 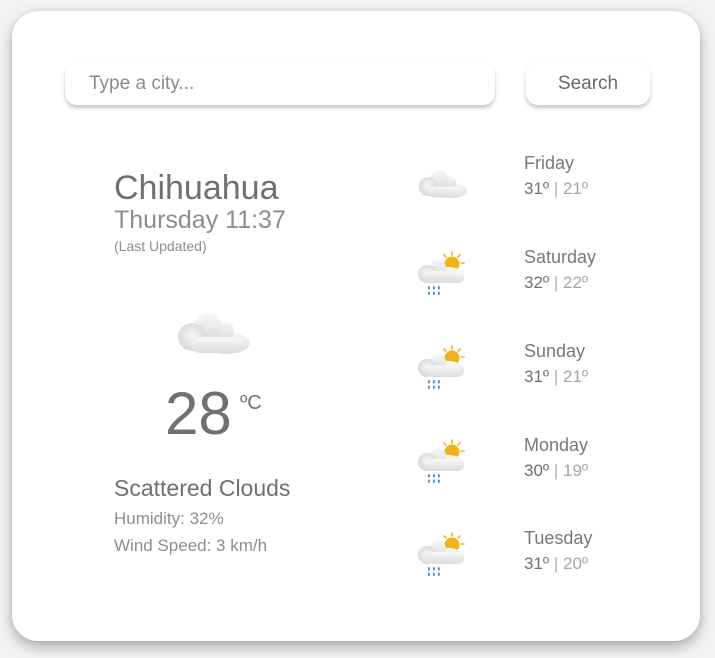 I want to click on forecast-day-name: Monday, so click(x=556, y=445).